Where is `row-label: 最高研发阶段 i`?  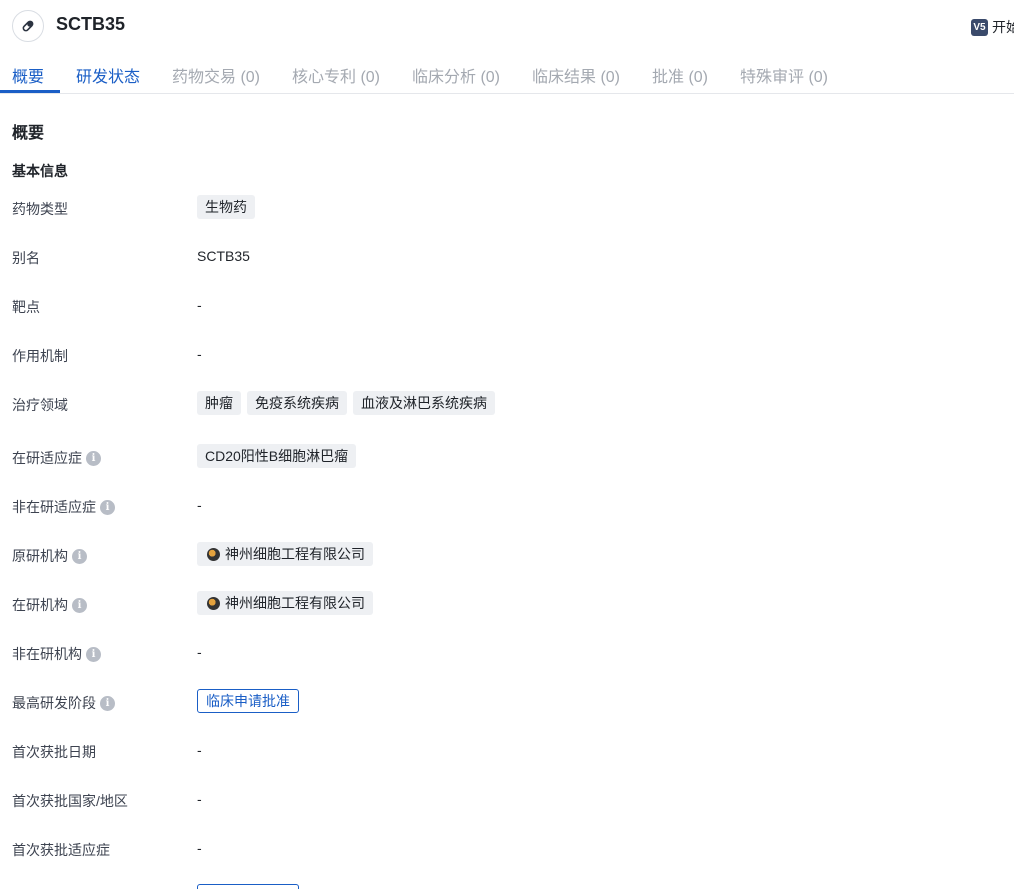
row-label: 最高研发阶段 i is located at coordinates (63, 703).